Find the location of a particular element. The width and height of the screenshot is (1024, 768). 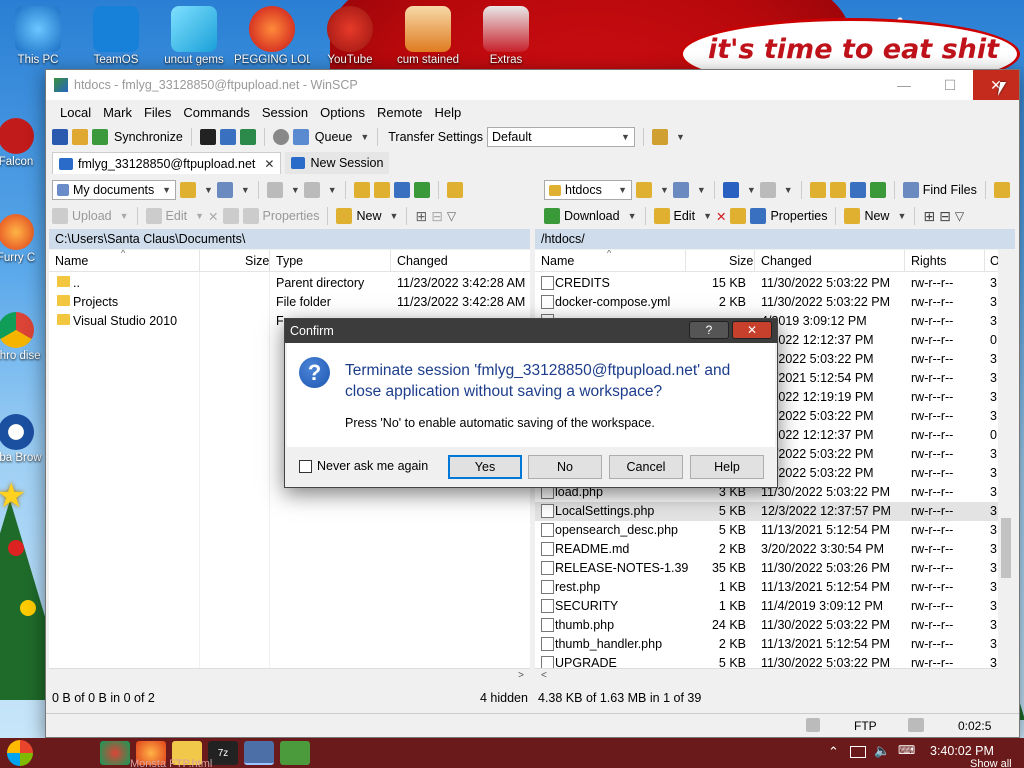

folders-icon is located at coordinates (80, 137).